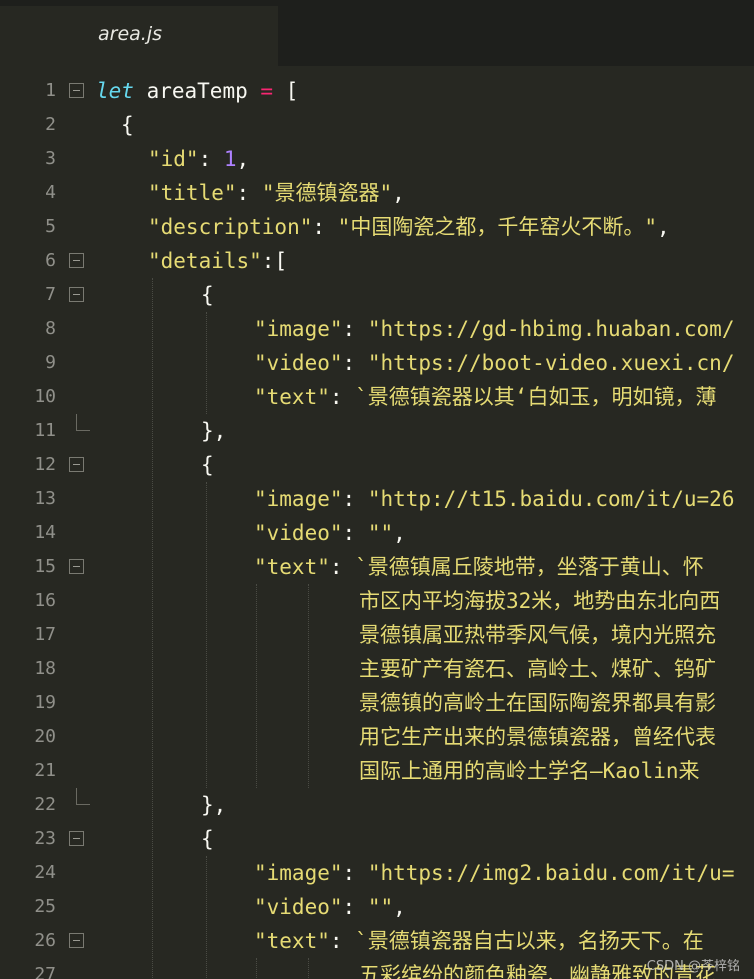  Describe the element at coordinates (50, 362) in the screenshot. I see `line-number: 9` at that location.